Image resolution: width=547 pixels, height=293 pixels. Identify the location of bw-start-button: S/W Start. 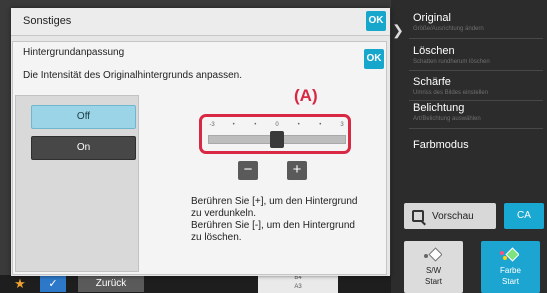
(433, 267).